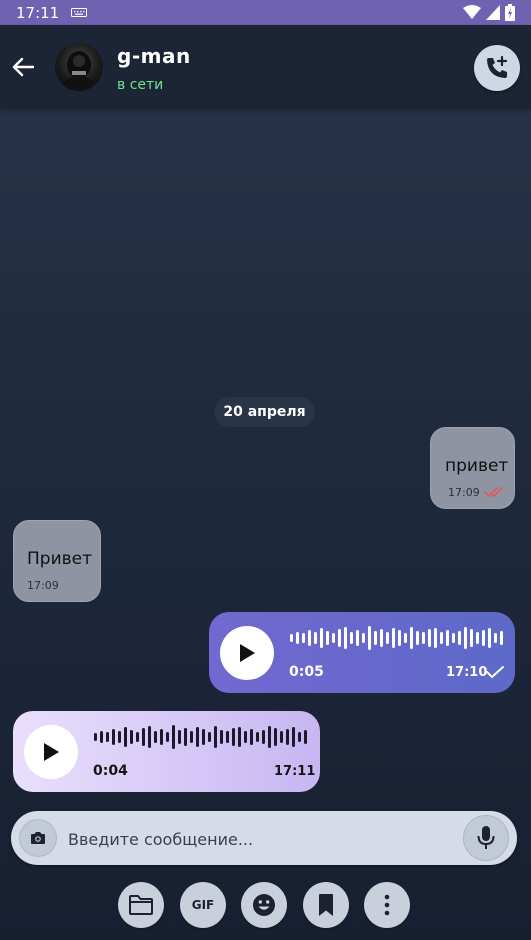 This screenshot has width=531, height=940. I want to click on camera-icon, so click(38, 838).